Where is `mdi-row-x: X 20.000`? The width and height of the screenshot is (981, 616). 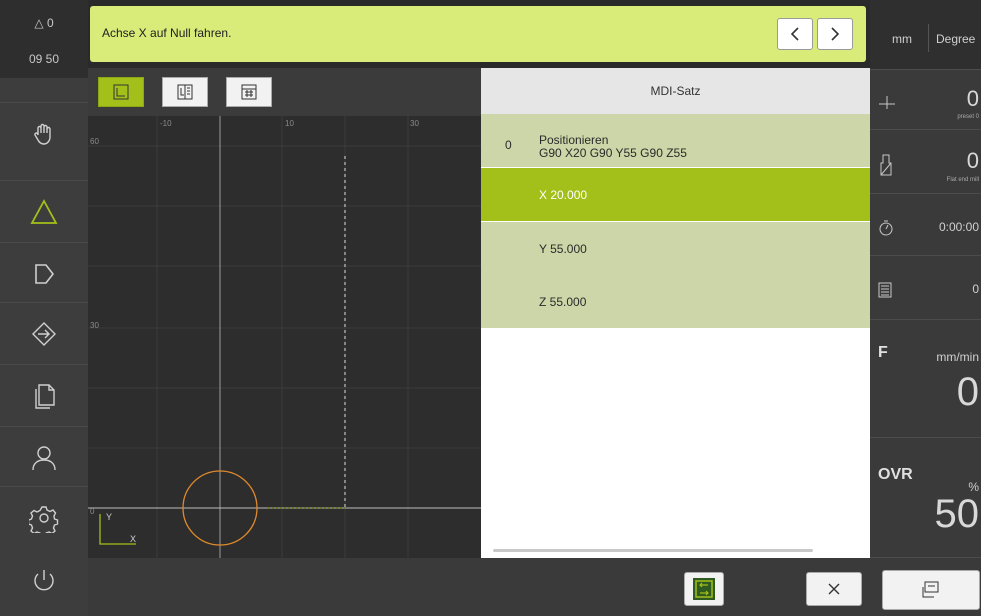 mdi-row-x: X 20.000 is located at coordinates (675, 194).